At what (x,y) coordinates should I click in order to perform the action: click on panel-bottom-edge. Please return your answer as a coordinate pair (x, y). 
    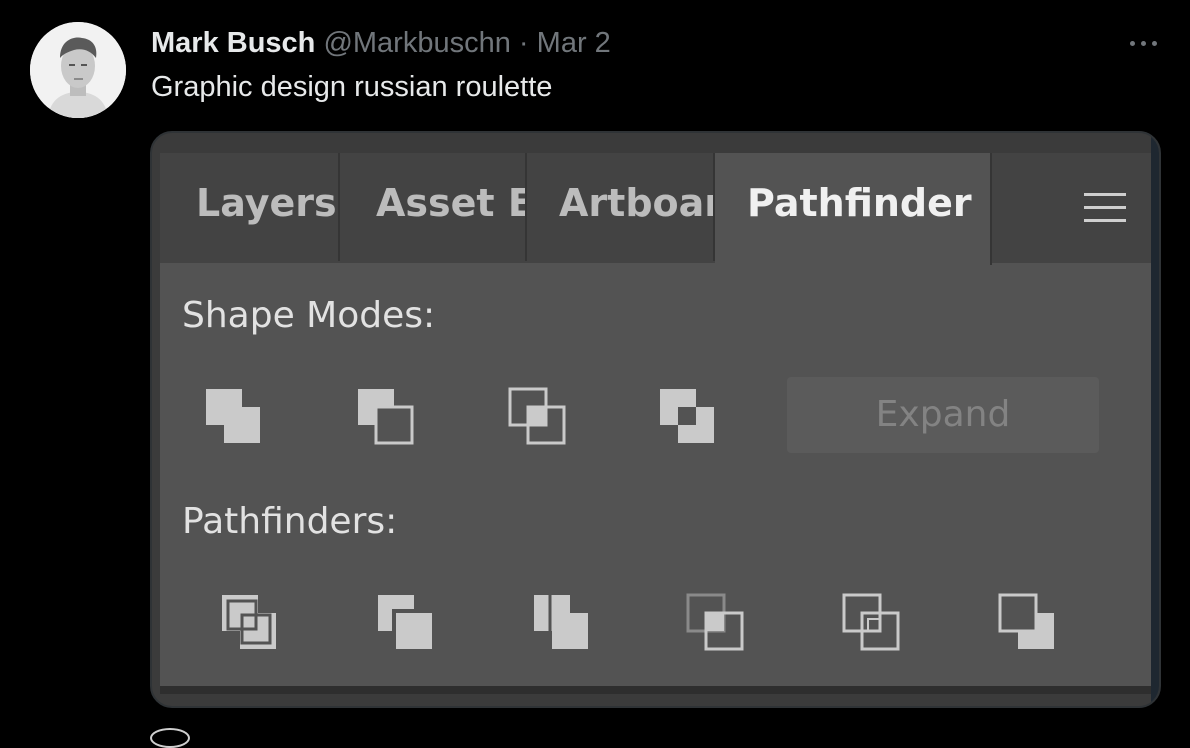
    Looking at the image, I should click on (655, 690).